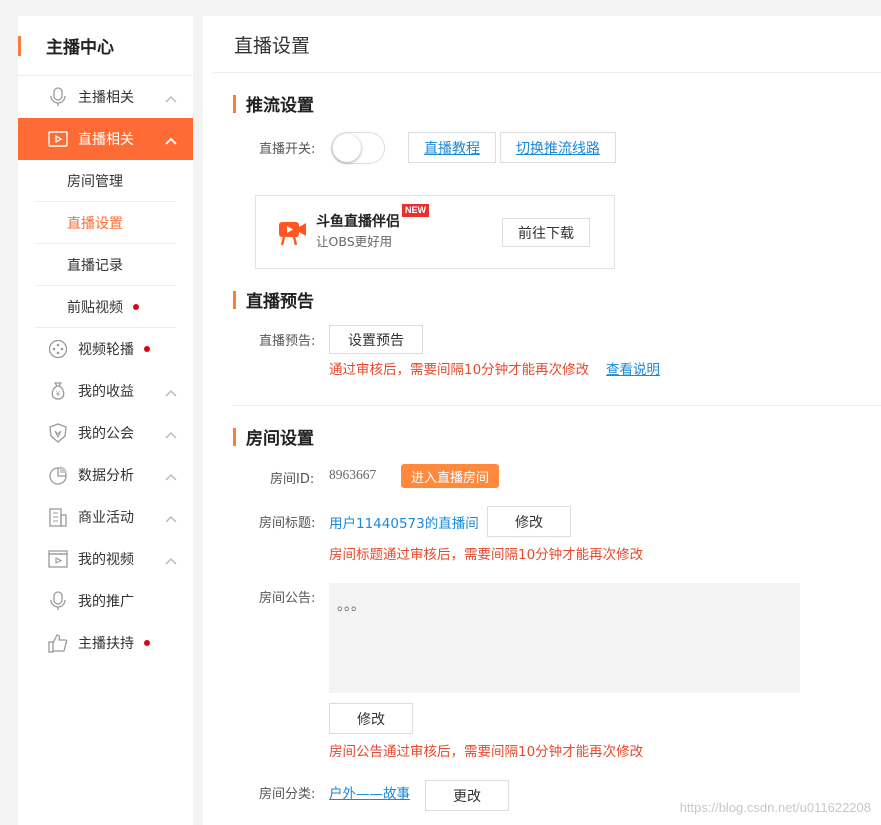  I want to click on promo-title: 斗鱼直播伴侣, so click(358, 222).